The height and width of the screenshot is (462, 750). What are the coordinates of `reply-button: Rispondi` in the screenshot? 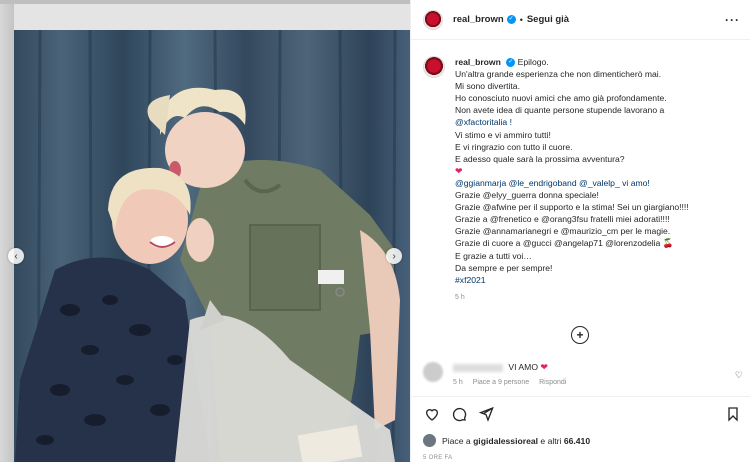 It's located at (552, 382).